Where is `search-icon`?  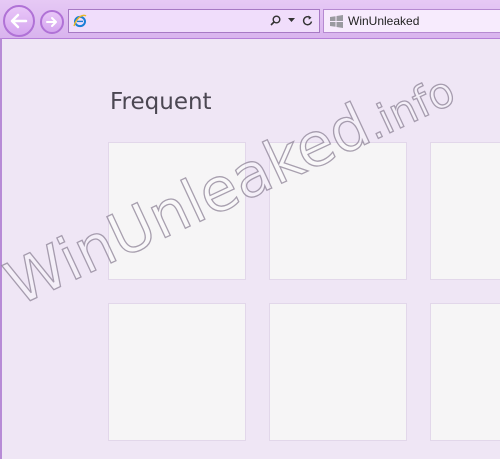
search-icon is located at coordinates (275, 20).